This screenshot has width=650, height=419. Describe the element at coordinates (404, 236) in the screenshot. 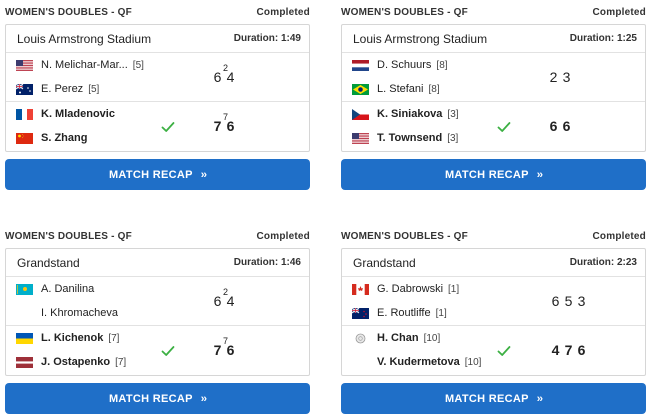

I see `round-label: WOMEN'S DOUBLES - QF` at that location.